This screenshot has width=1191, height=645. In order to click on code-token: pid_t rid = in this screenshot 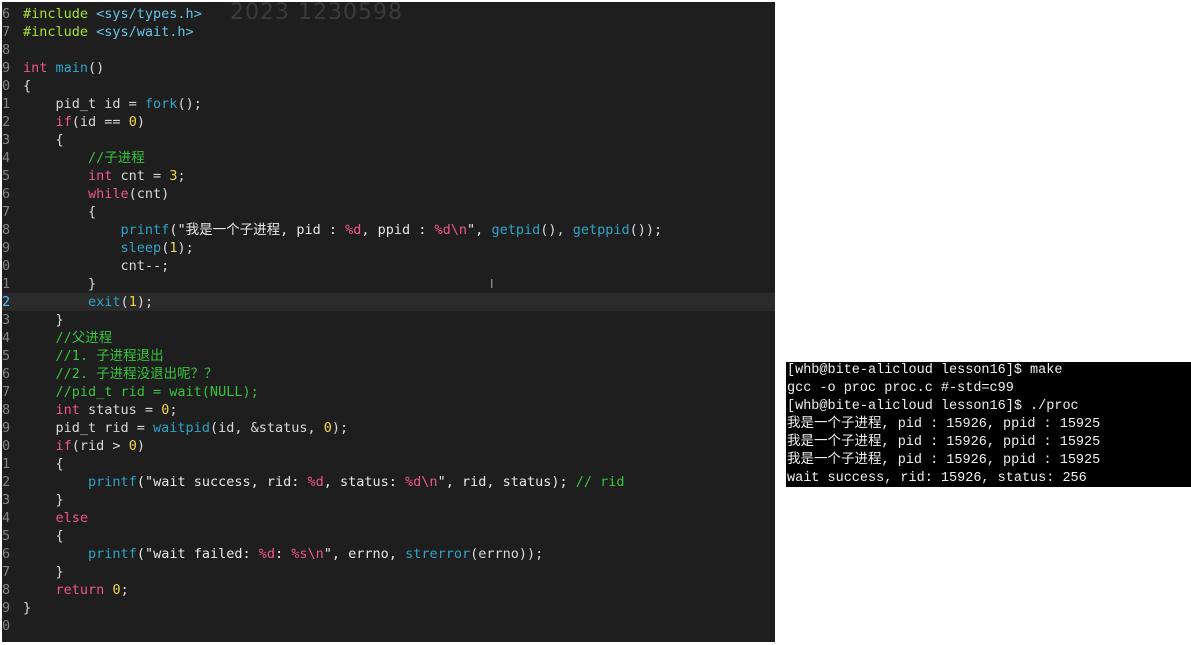, I will do `click(88, 428)`.